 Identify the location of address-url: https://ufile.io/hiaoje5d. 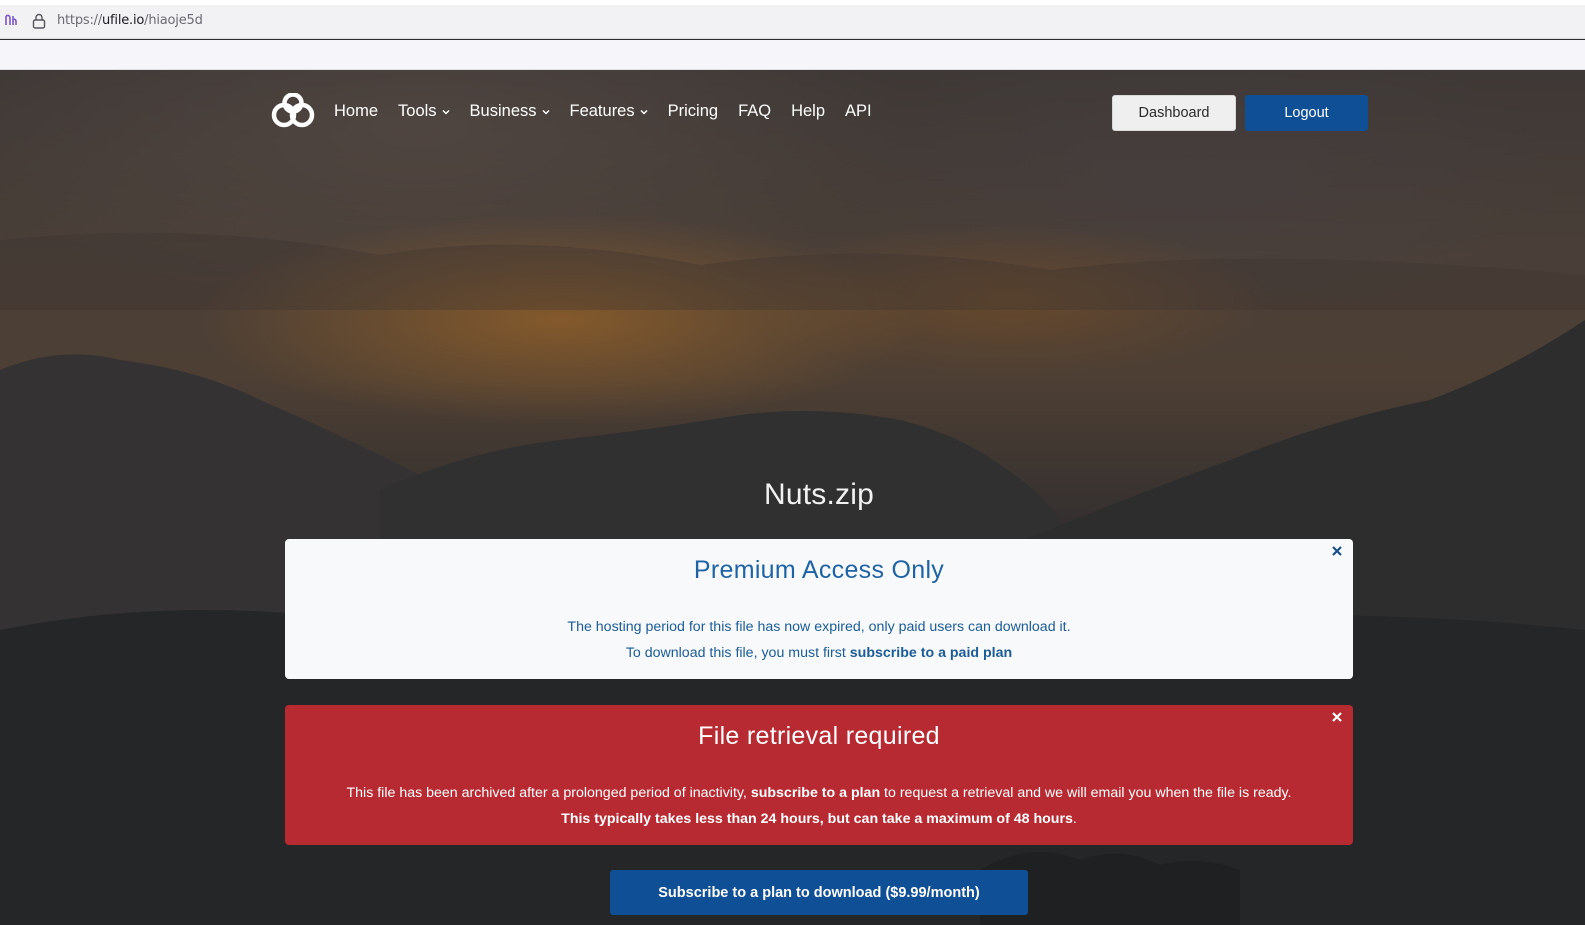
(130, 20).